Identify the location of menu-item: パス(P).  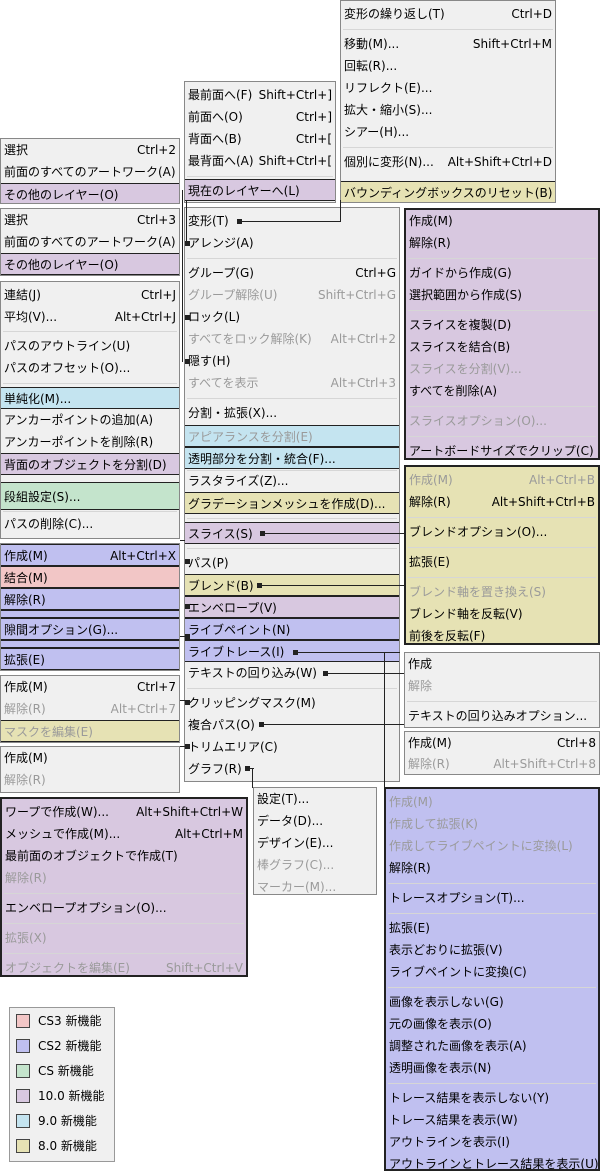
(292, 563).